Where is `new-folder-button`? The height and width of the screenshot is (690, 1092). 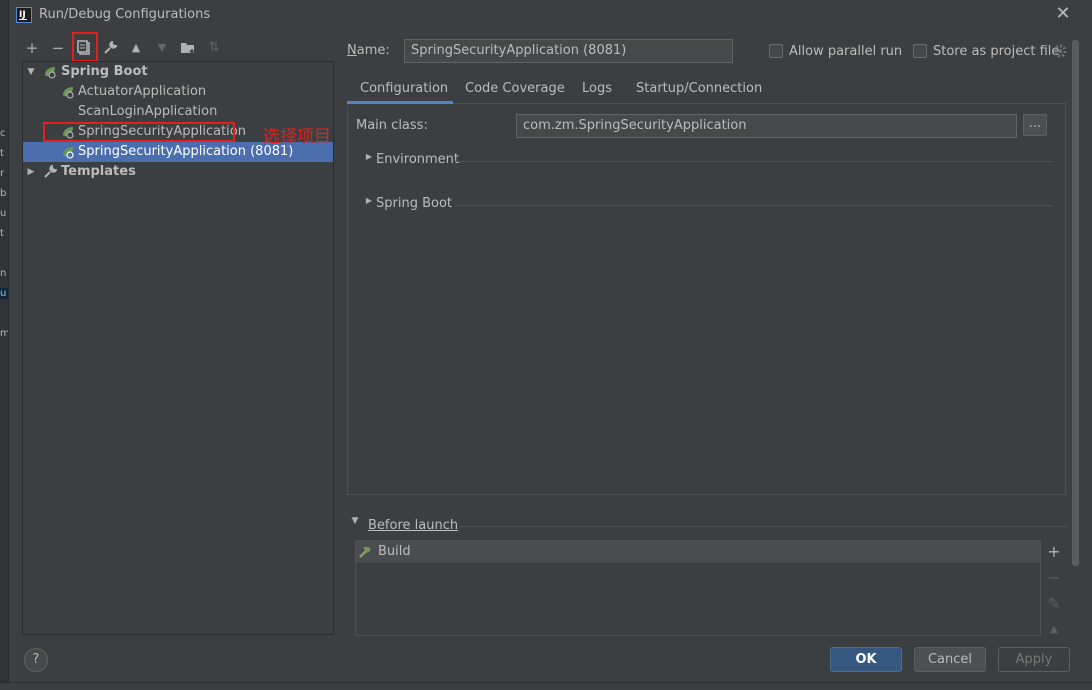 new-folder-button is located at coordinates (188, 48).